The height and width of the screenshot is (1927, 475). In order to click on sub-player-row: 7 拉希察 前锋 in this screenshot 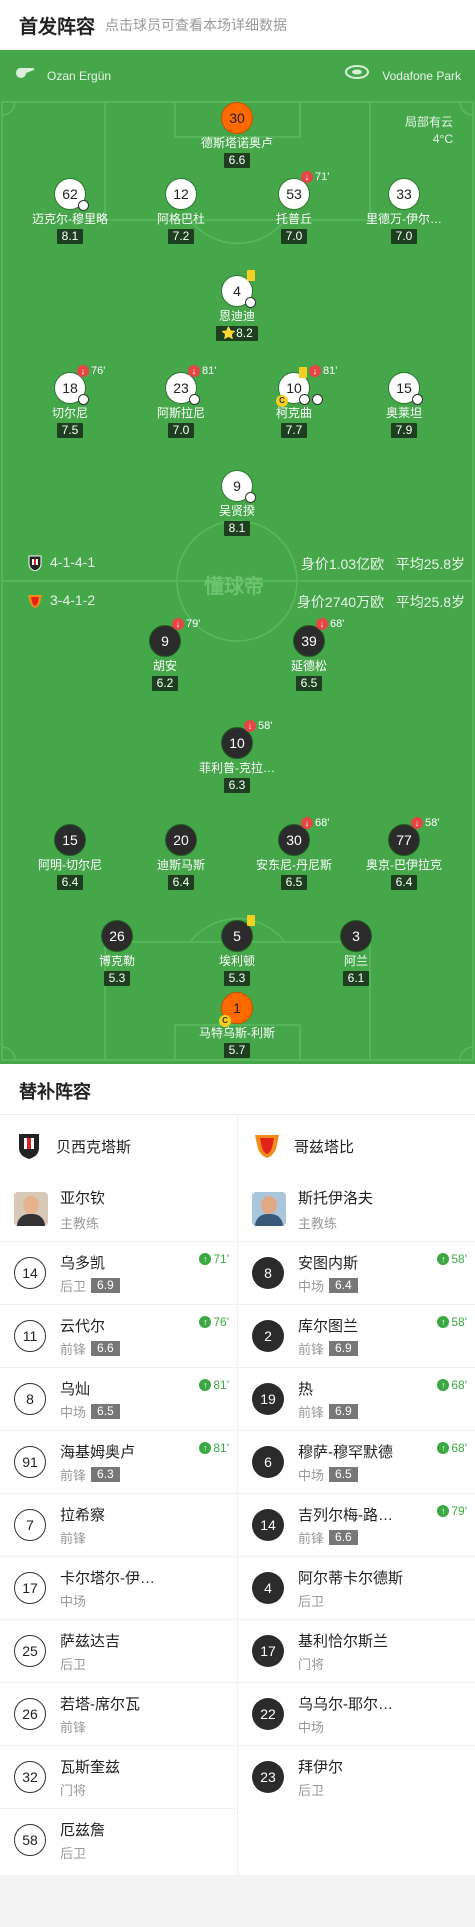, I will do `click(118, 1524)`.